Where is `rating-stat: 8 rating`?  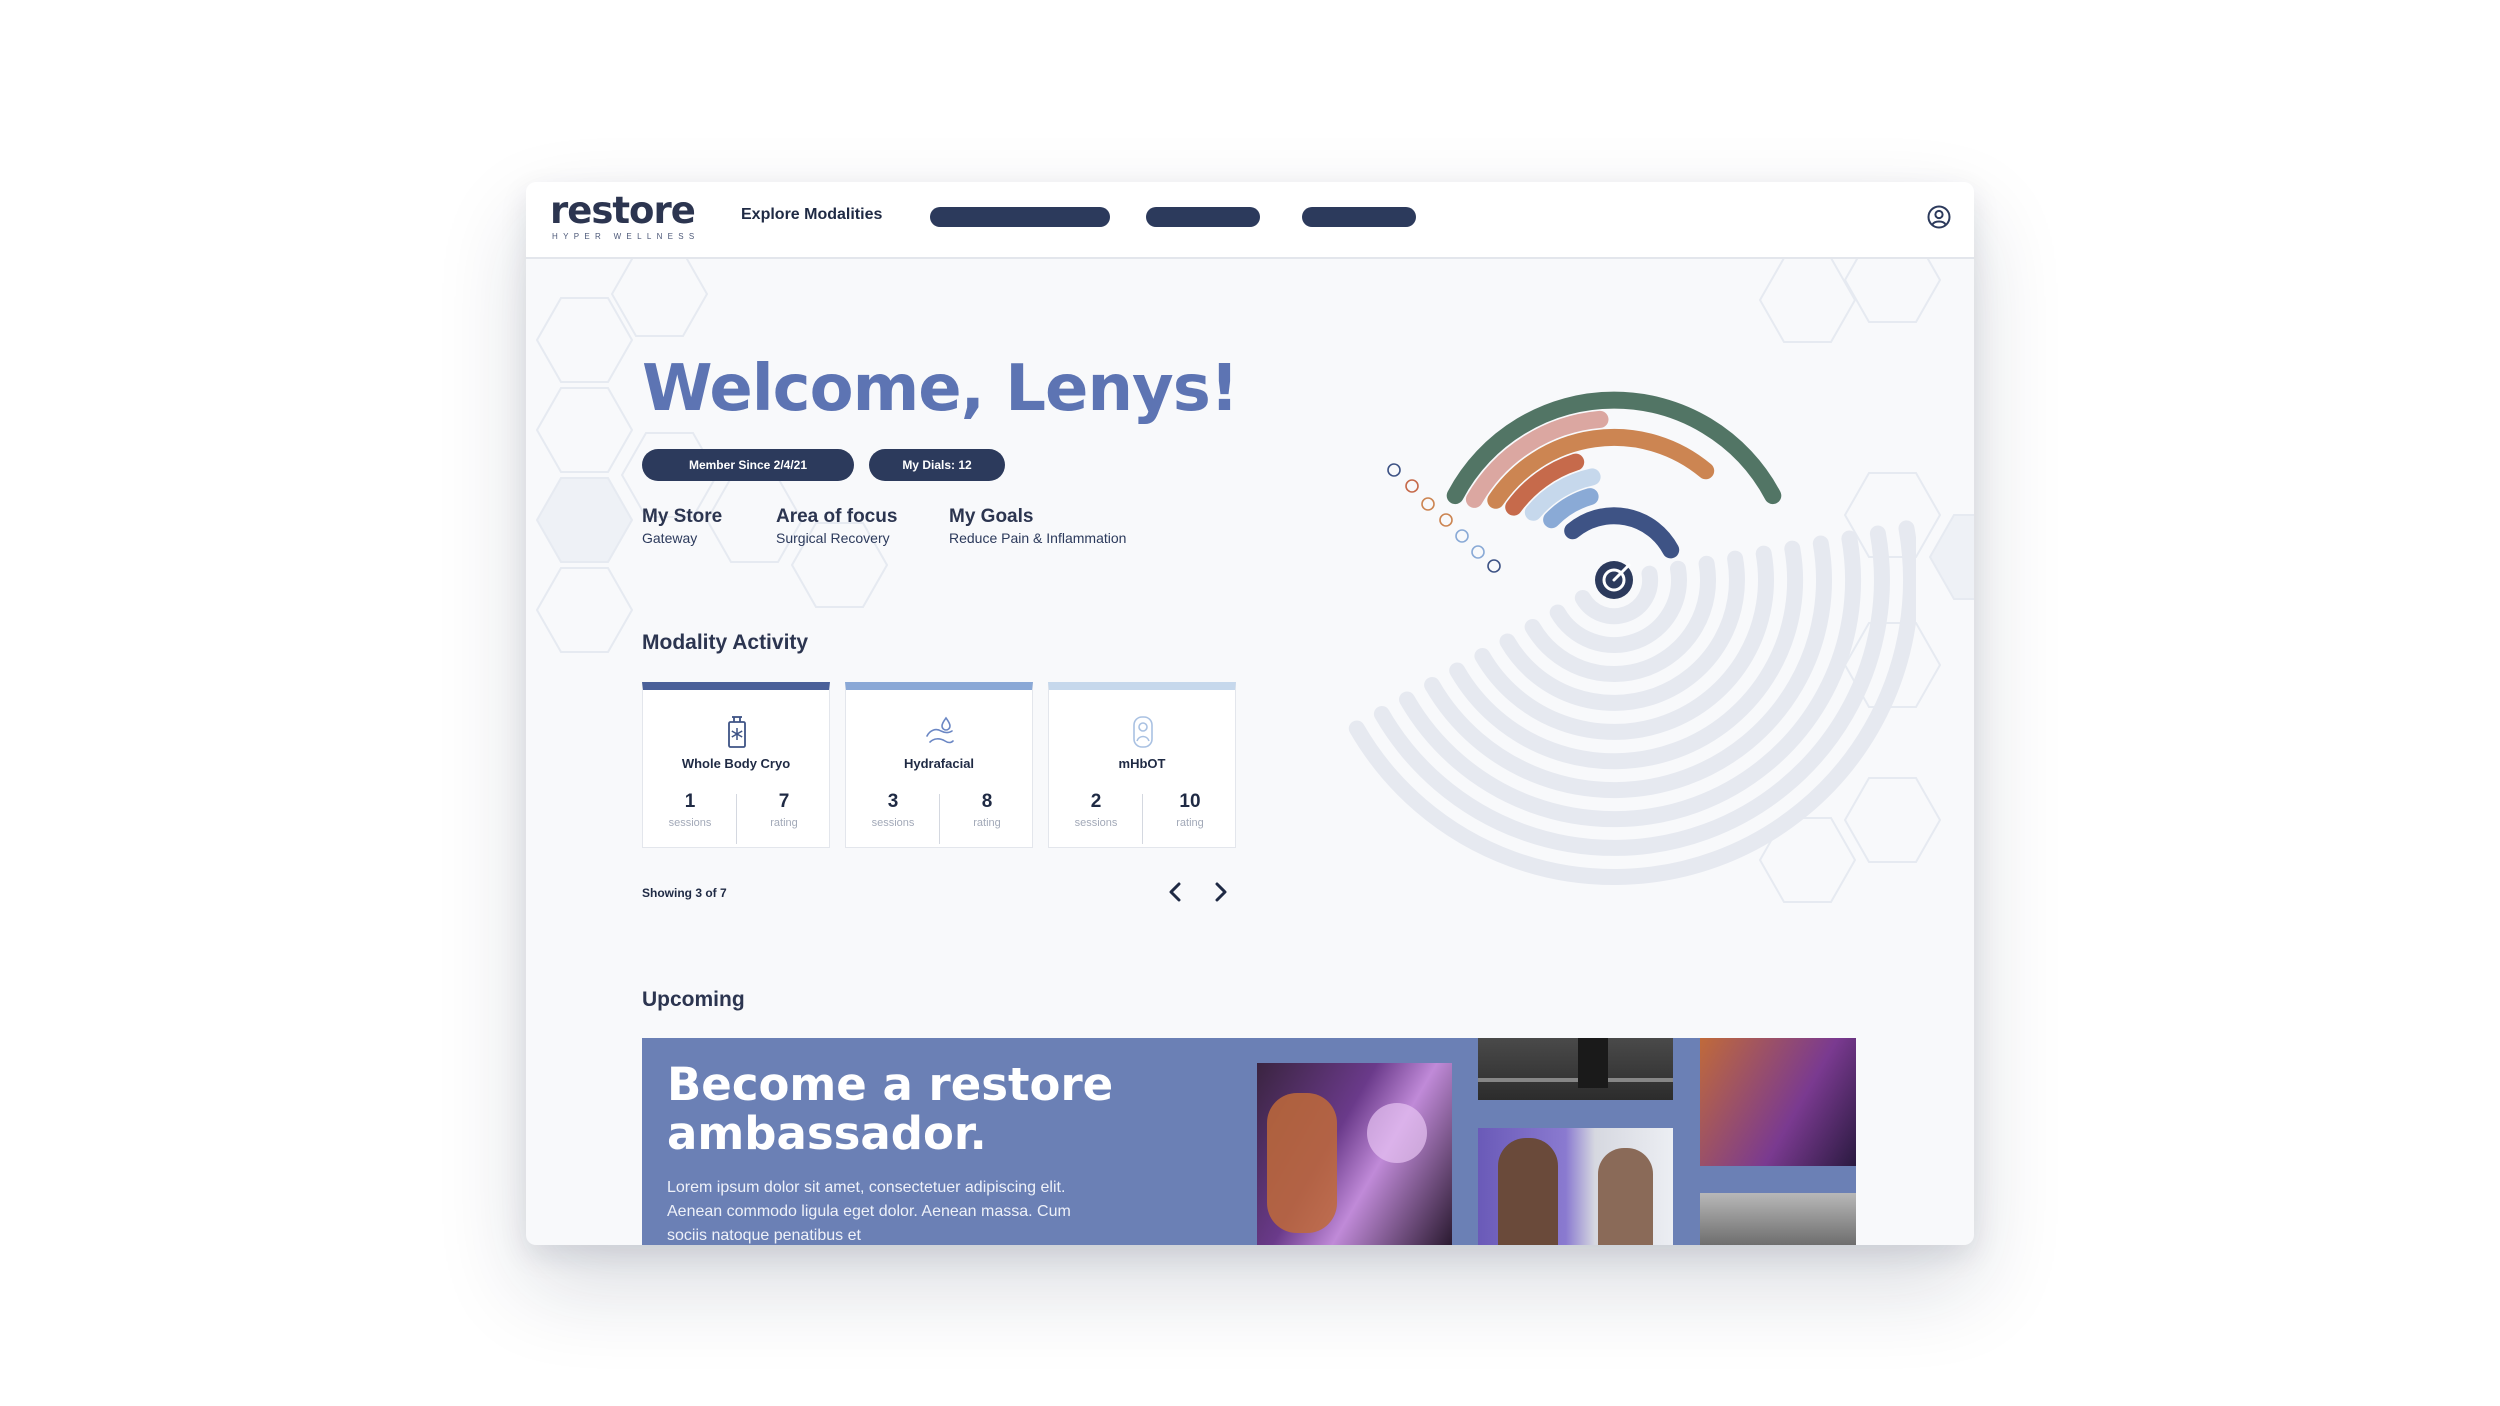 rating-stat: 8 rating is located at coordinates (987, 810).